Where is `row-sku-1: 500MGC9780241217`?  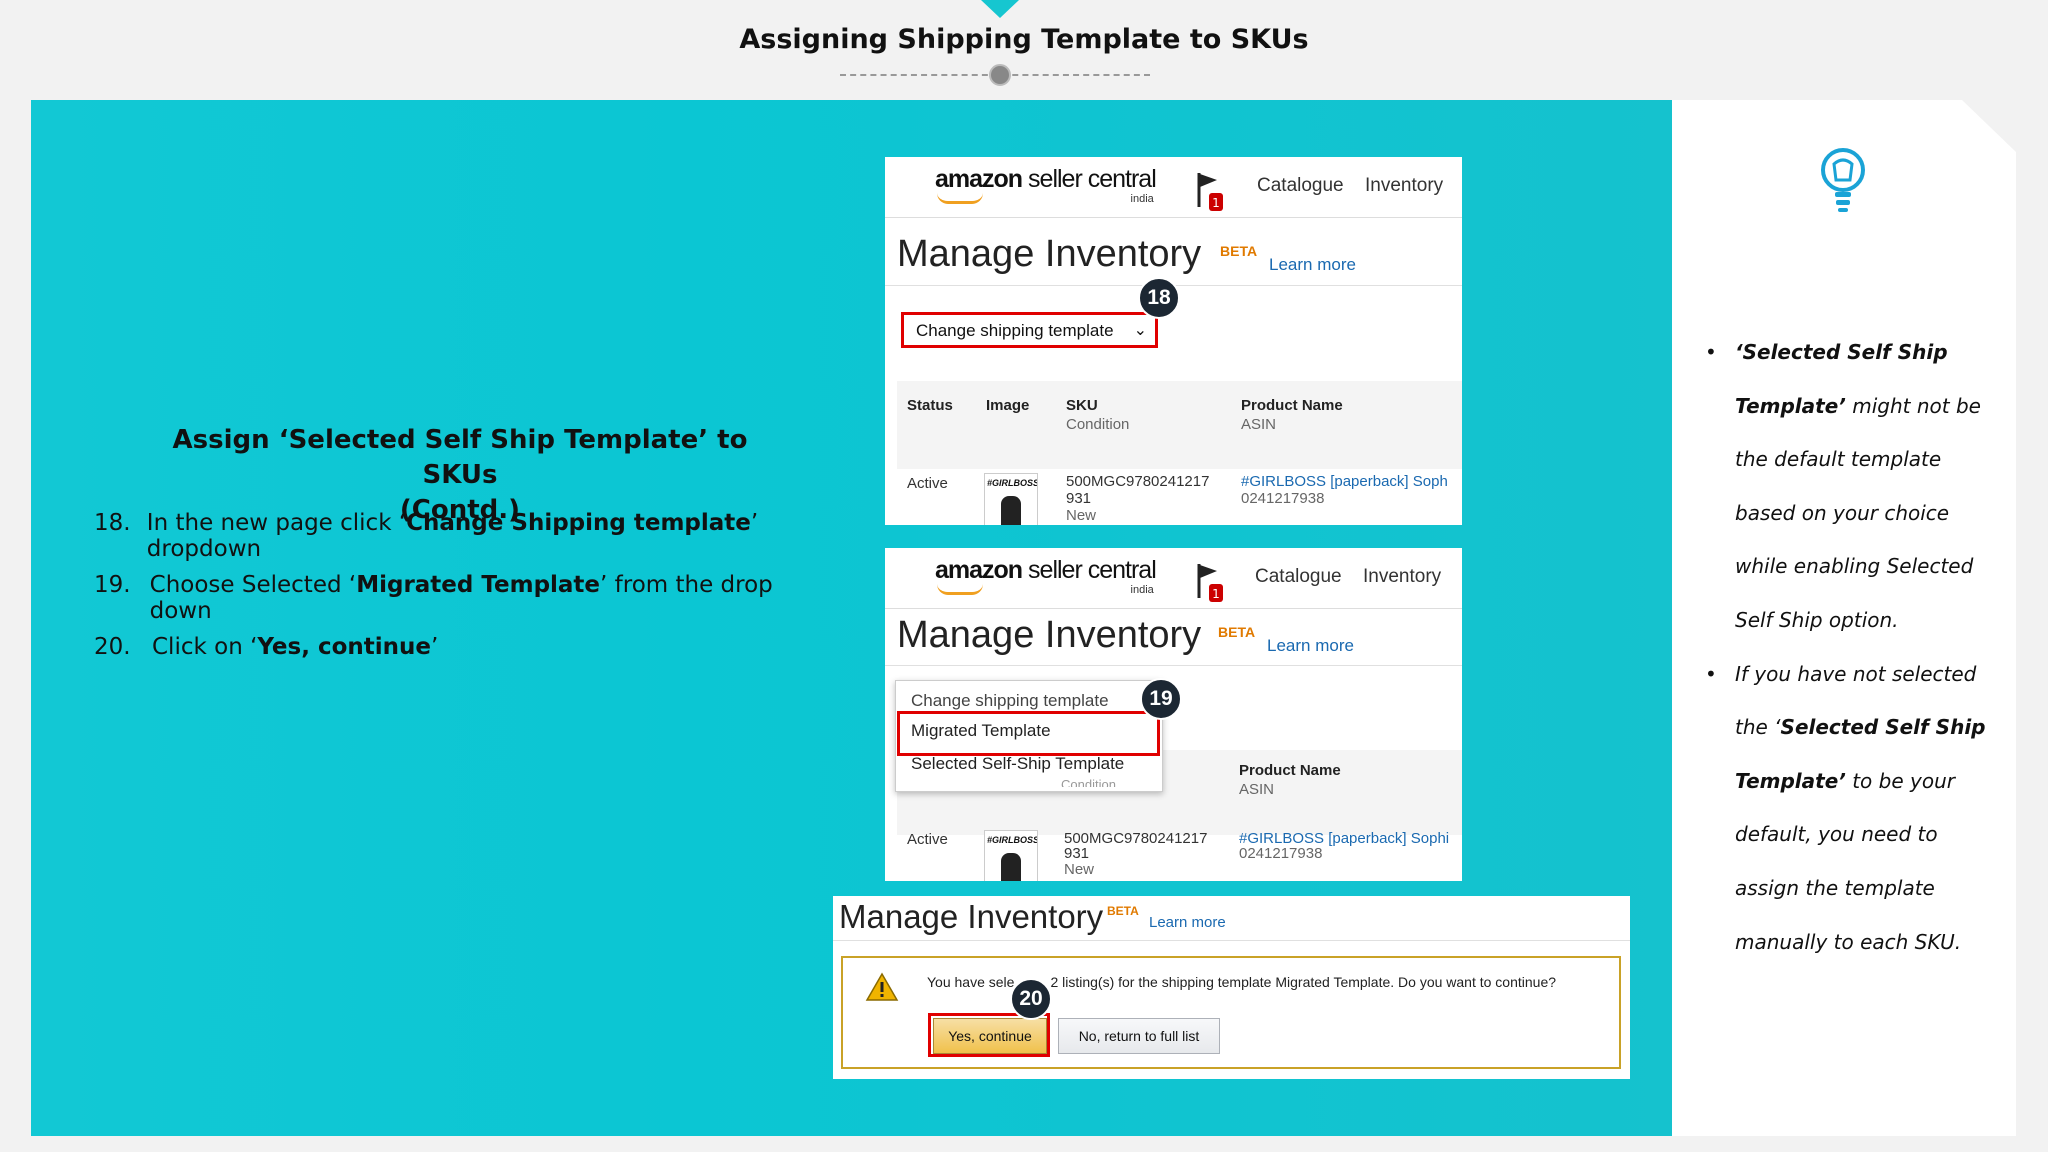 row-sku-1: 500MGC9780241217 is located at coordinates (1138, 481).